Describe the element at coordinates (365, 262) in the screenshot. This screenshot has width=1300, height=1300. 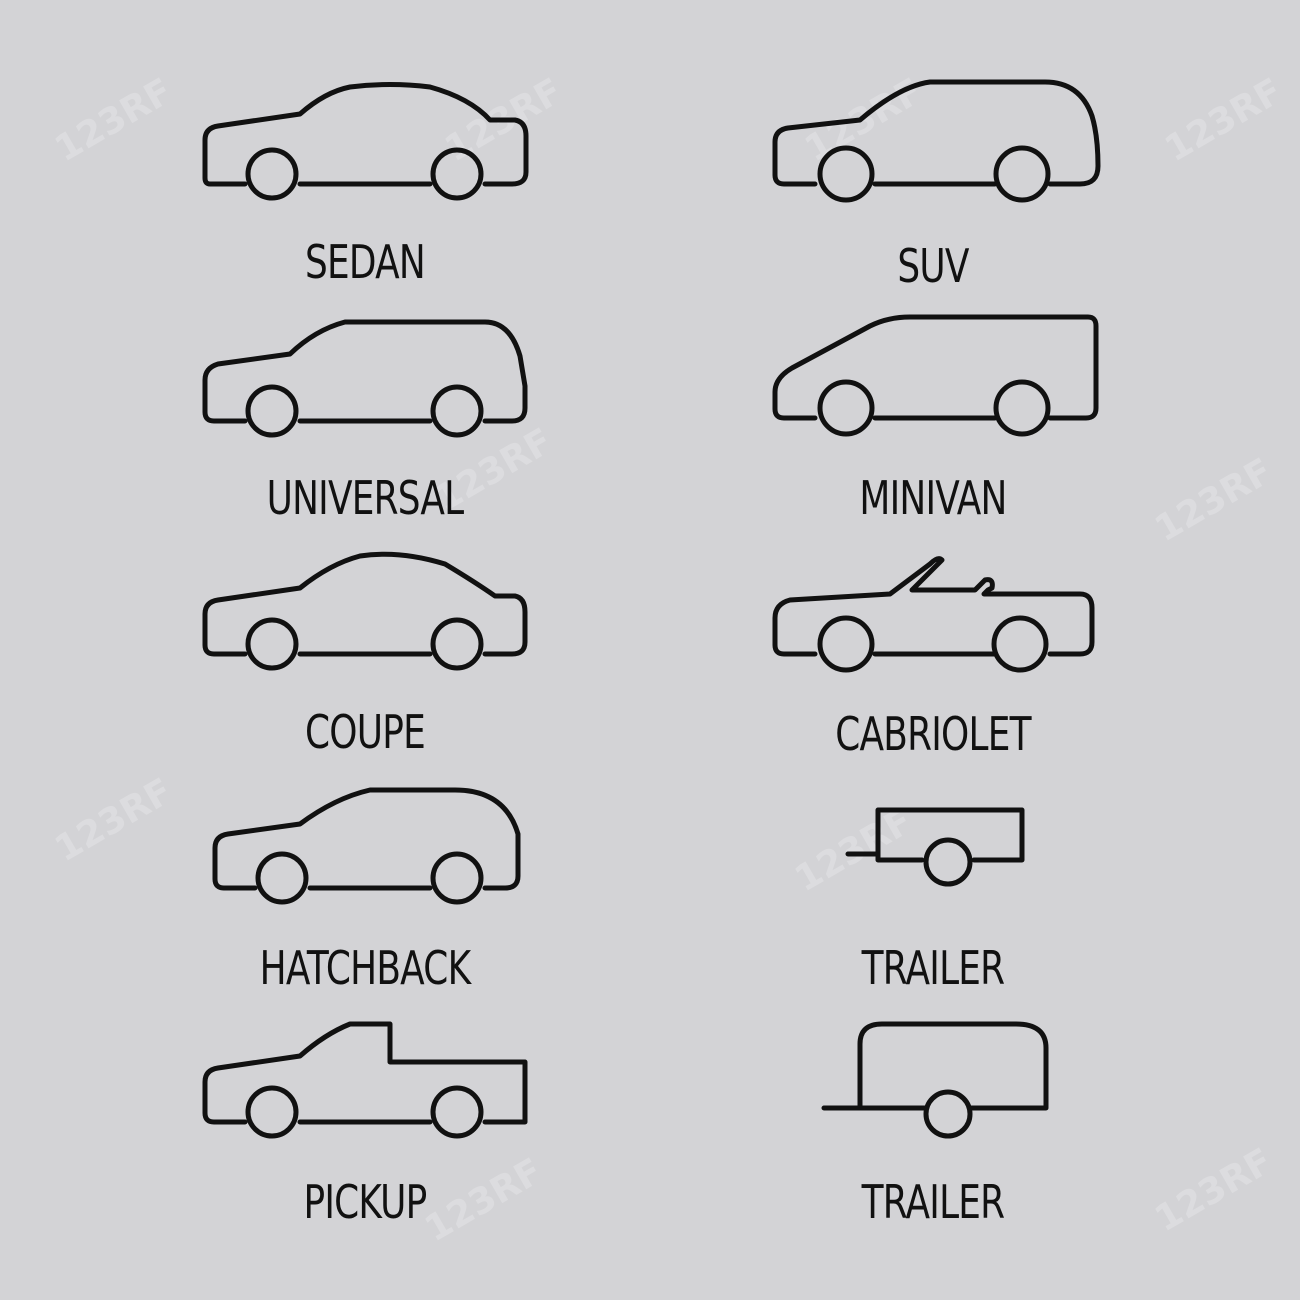
I see `label-sedan: SEDAN` at that location.